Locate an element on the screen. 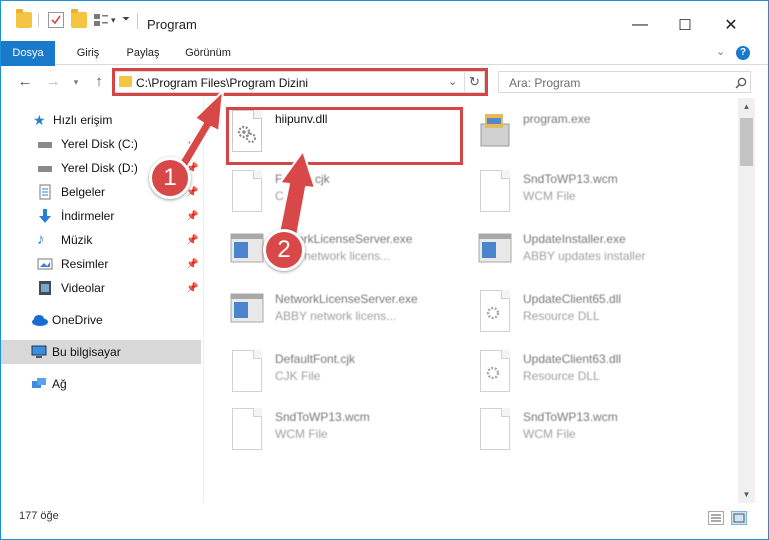 This screenshot has width=769, height=540. step-badge-1: 1 is located at coordinates (170, 178).